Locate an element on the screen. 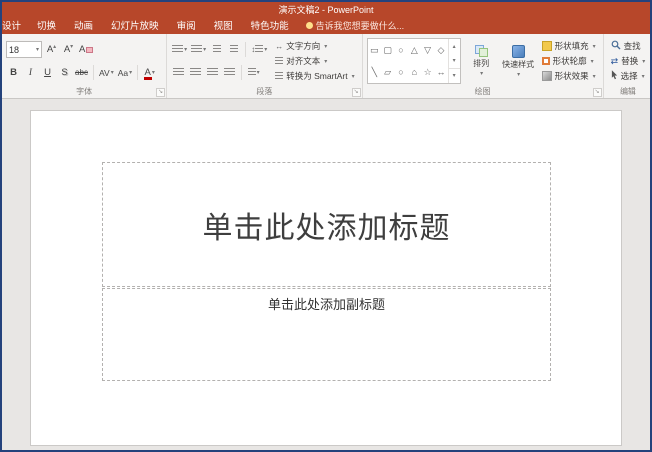 The height and width of the screenshot is (452, 652). paragraph-dialog-launcher: ↘ is located at coordinates (356, 92).